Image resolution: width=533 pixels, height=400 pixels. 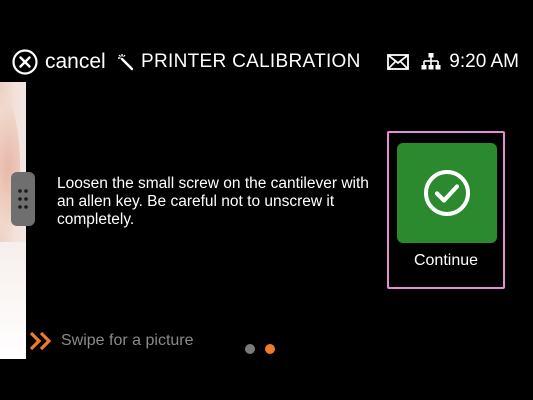 I want to click on status-area: 9:20 AM, so click(x=453, y=62).